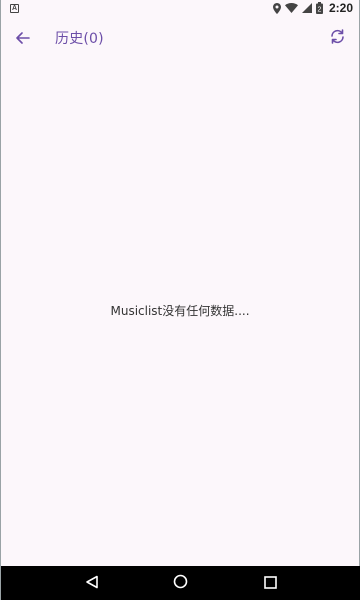 This screenshot has height=600, width=360. Describe the element at coordinates (306, 8) in the screenshot. I see `signal-icon` at that location.